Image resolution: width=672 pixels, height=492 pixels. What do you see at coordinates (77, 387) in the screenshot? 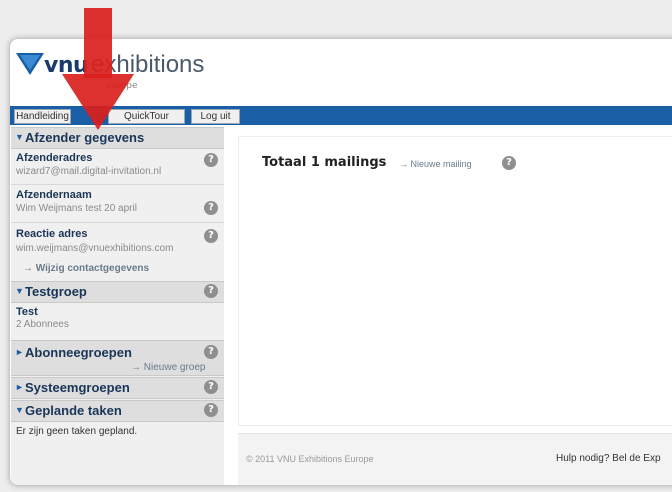
I see `section-title: Systeemgroepen` at bounding box center [77, 387].